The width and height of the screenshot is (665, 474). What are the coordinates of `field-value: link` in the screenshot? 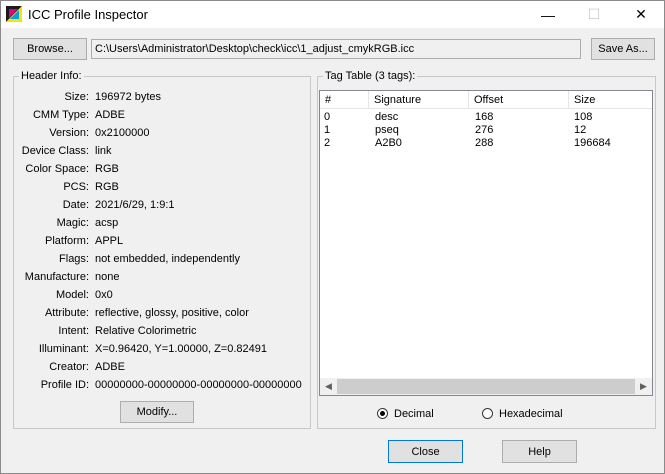 It's located at (103, 151).